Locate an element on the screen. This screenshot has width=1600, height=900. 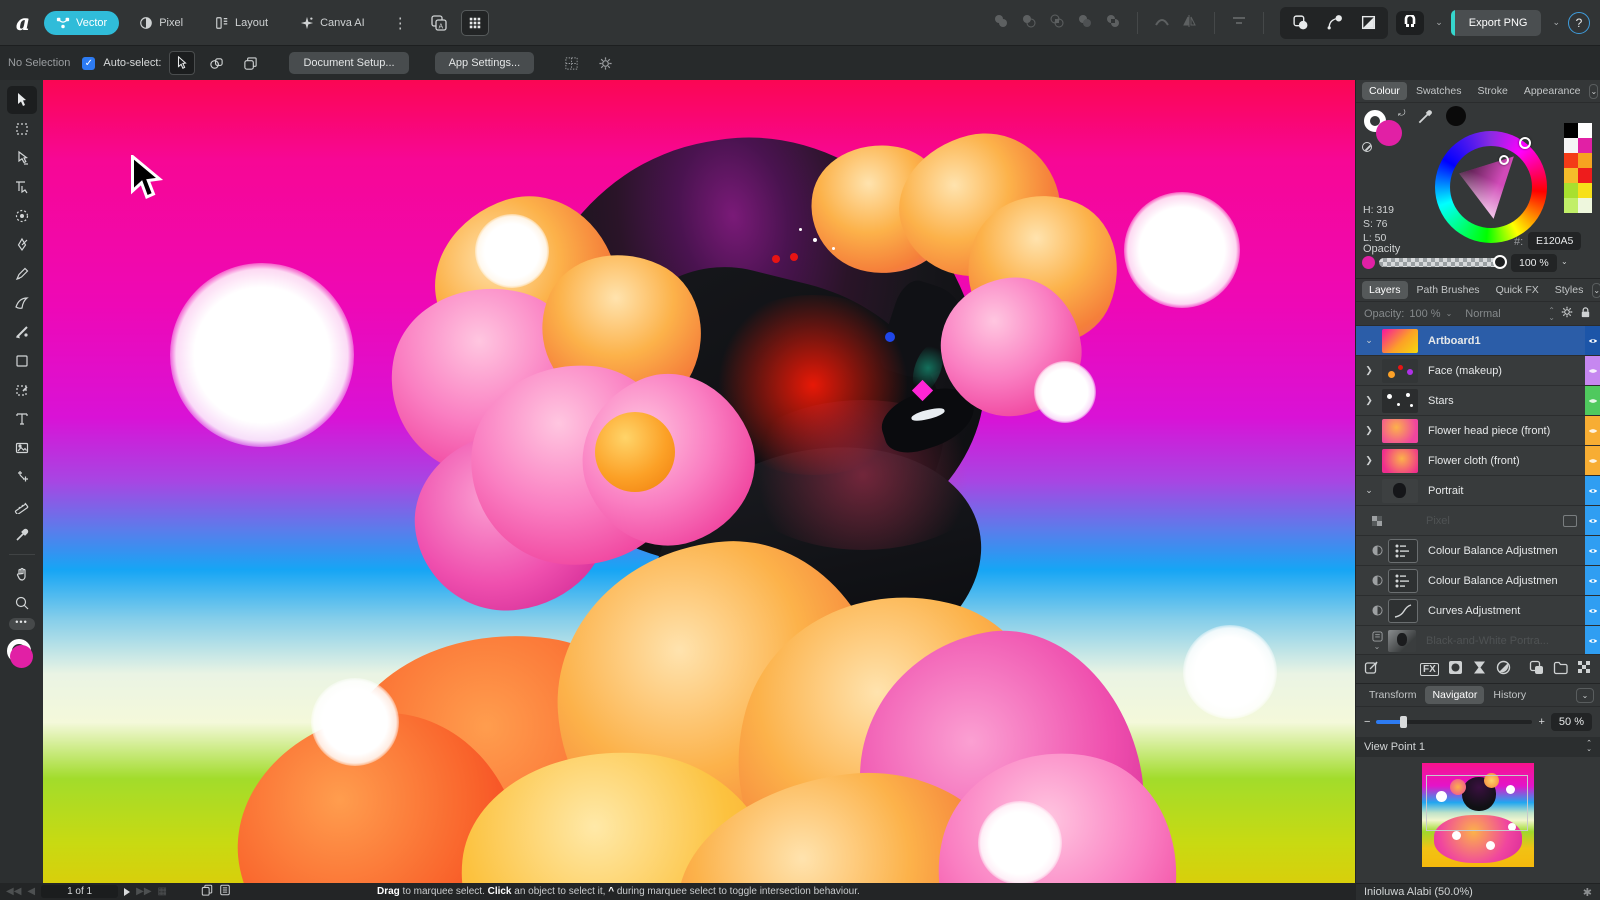
opacity-slider-handle is located at coordinates (1500, 262).